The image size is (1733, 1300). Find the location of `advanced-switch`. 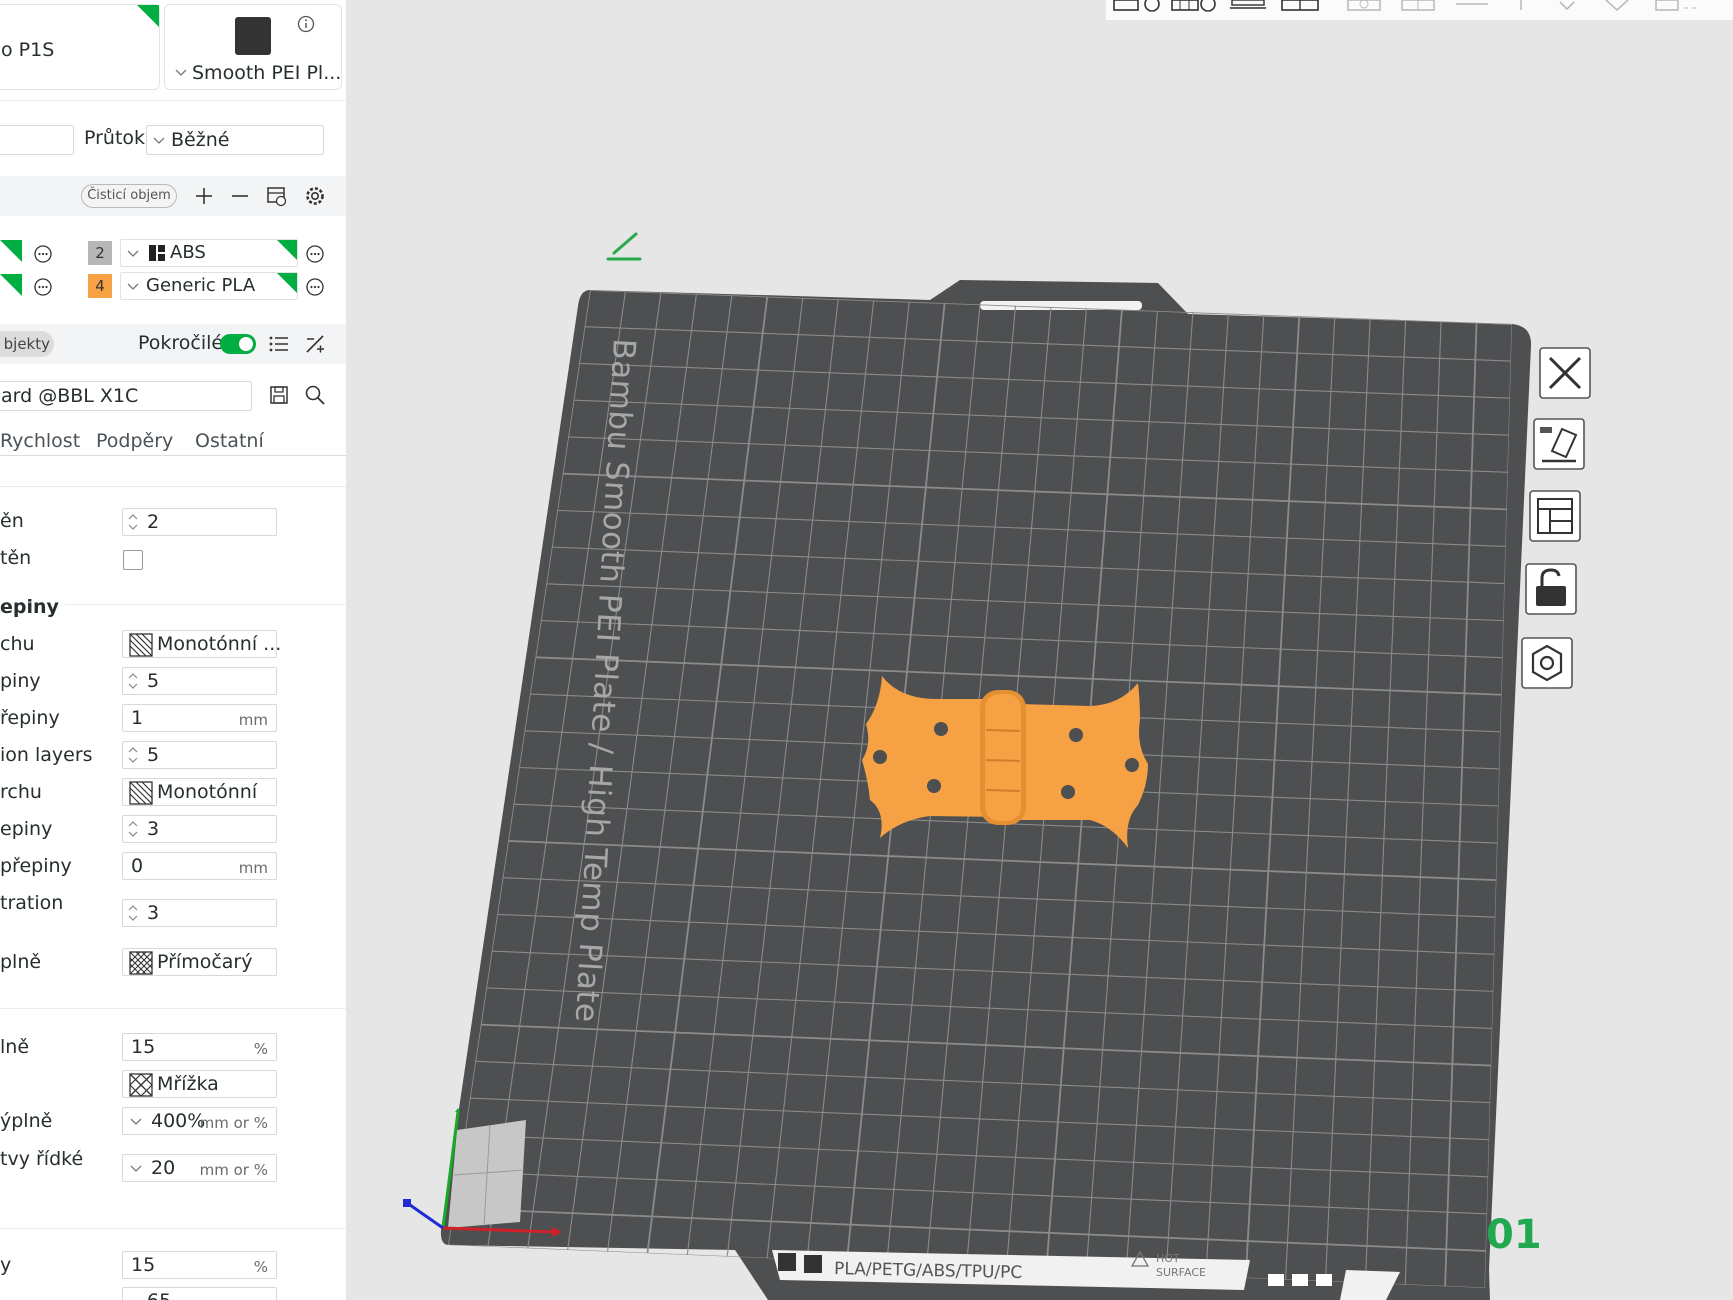

advanced-switch is located at coordinates (238, 344).